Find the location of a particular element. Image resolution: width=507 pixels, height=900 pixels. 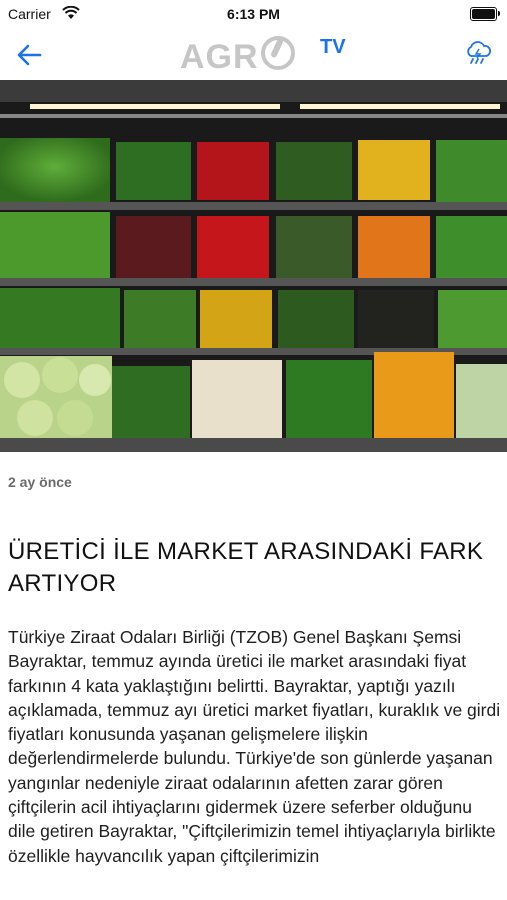

app-logo: AGR TV is located at coordinates (263, 56).